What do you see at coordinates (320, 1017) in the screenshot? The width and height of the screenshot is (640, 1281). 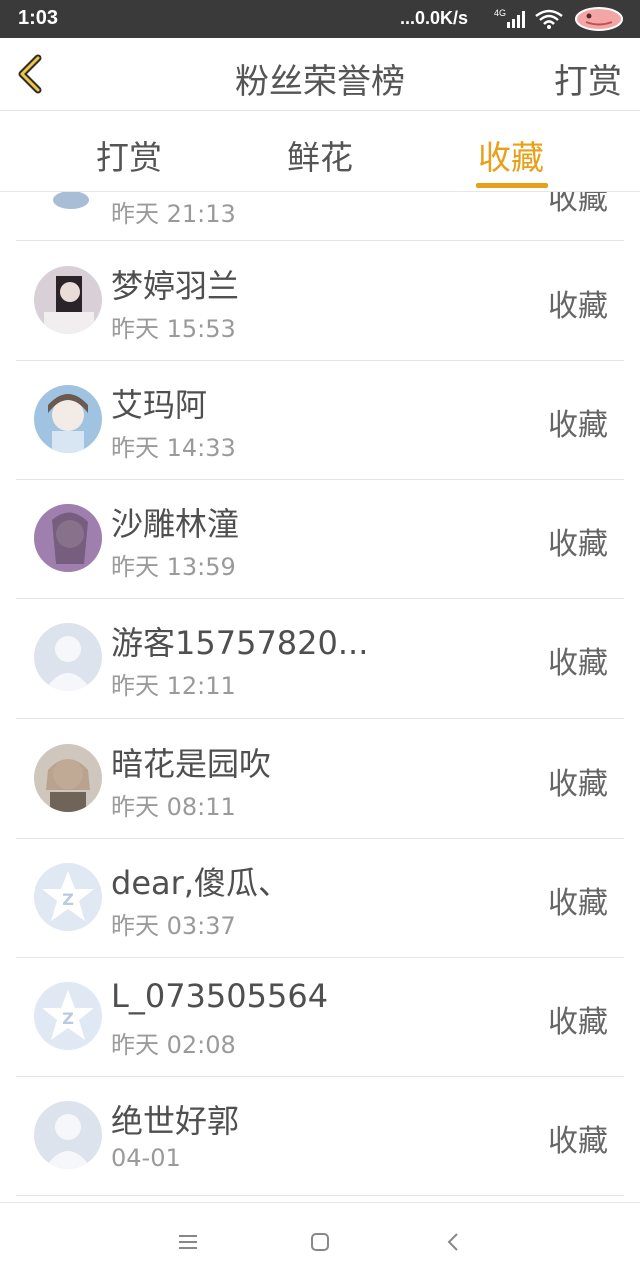 I see `list-item: Z L_073505564 昨天 02:08 收藏` at bounding box center [320, 1017].